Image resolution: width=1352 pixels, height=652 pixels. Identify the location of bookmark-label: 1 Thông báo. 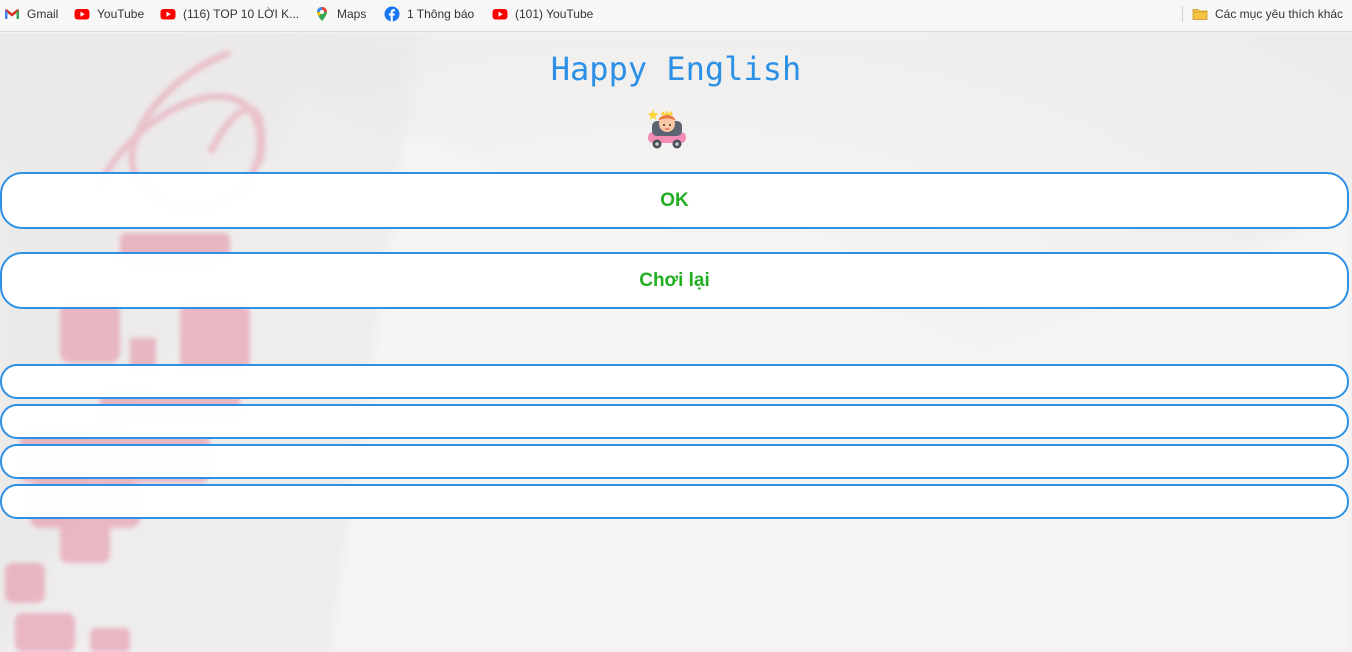
(441, 14).